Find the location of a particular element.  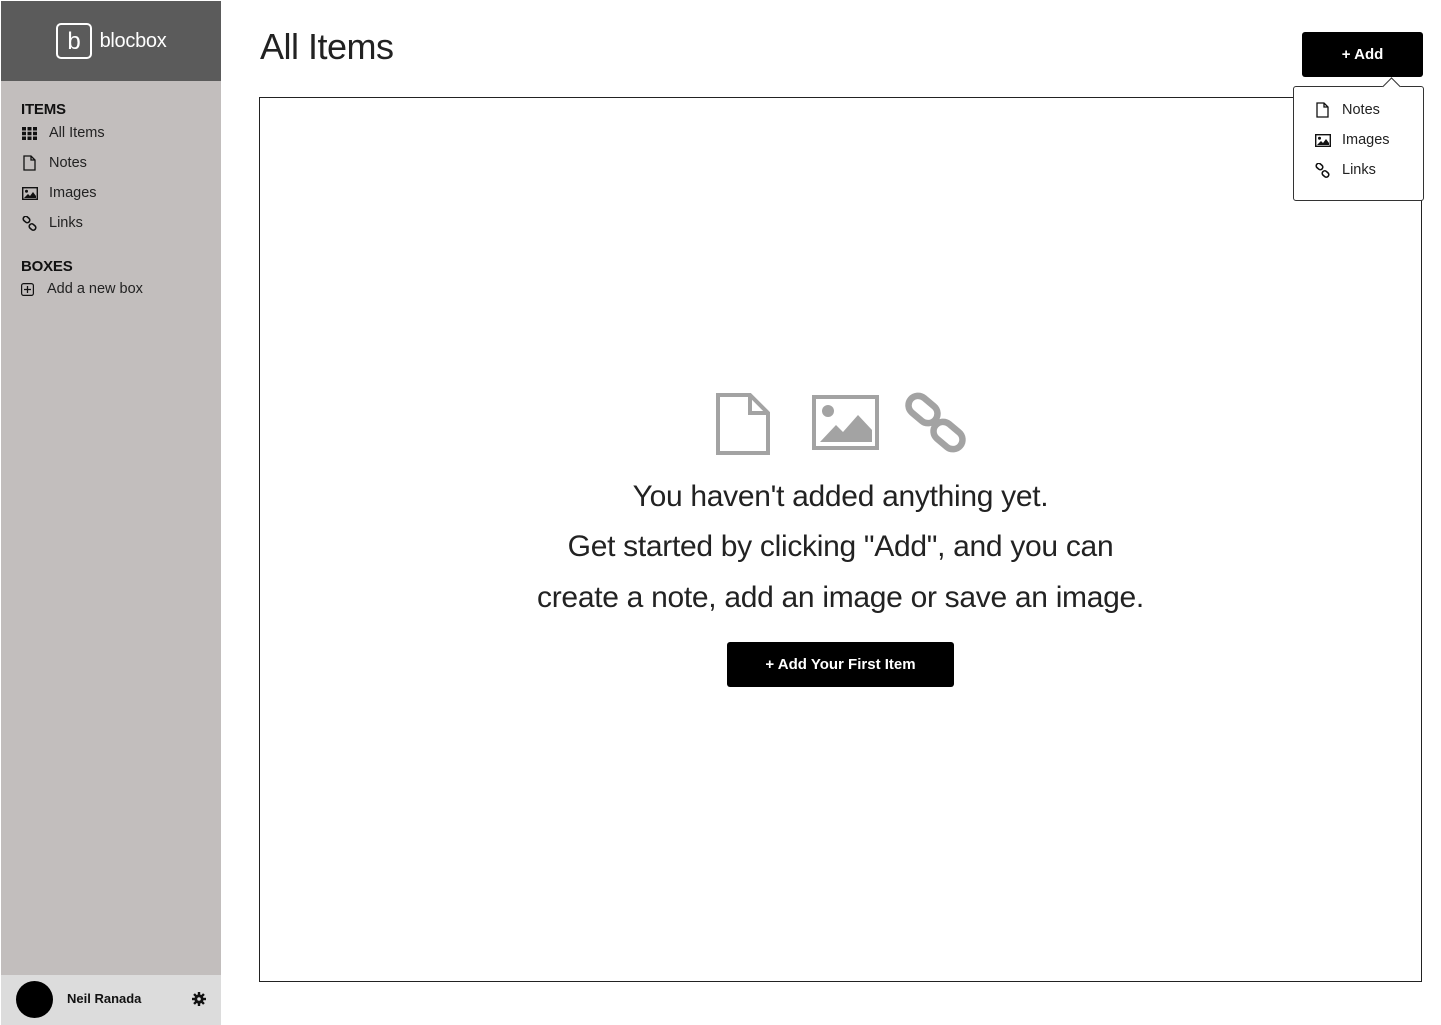

brand-header: b blocbox is located at coordinates (111, 41).